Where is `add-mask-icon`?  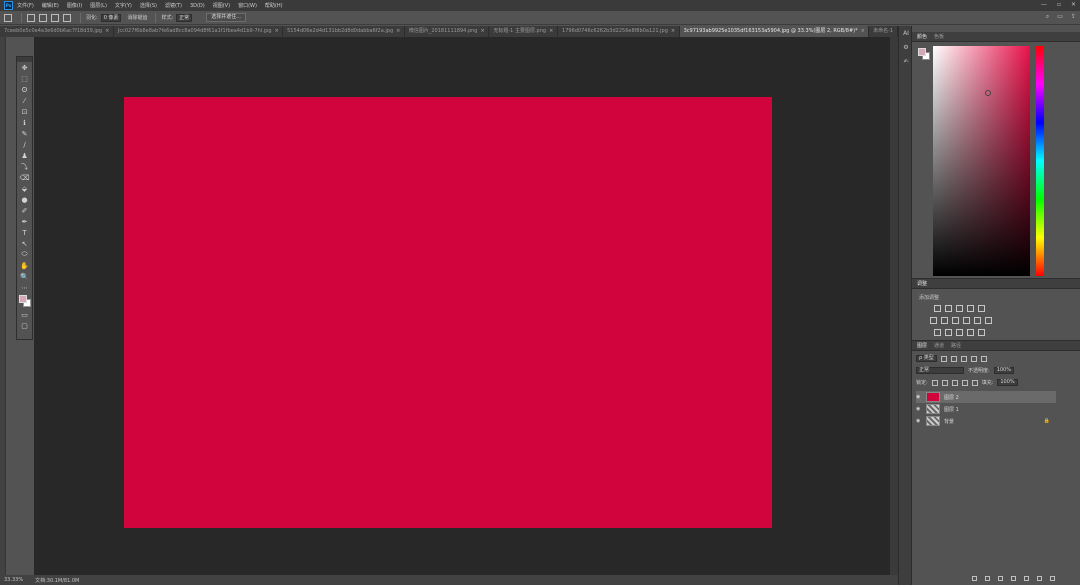 add-mask-icon is located at coordinates (1000, 578).